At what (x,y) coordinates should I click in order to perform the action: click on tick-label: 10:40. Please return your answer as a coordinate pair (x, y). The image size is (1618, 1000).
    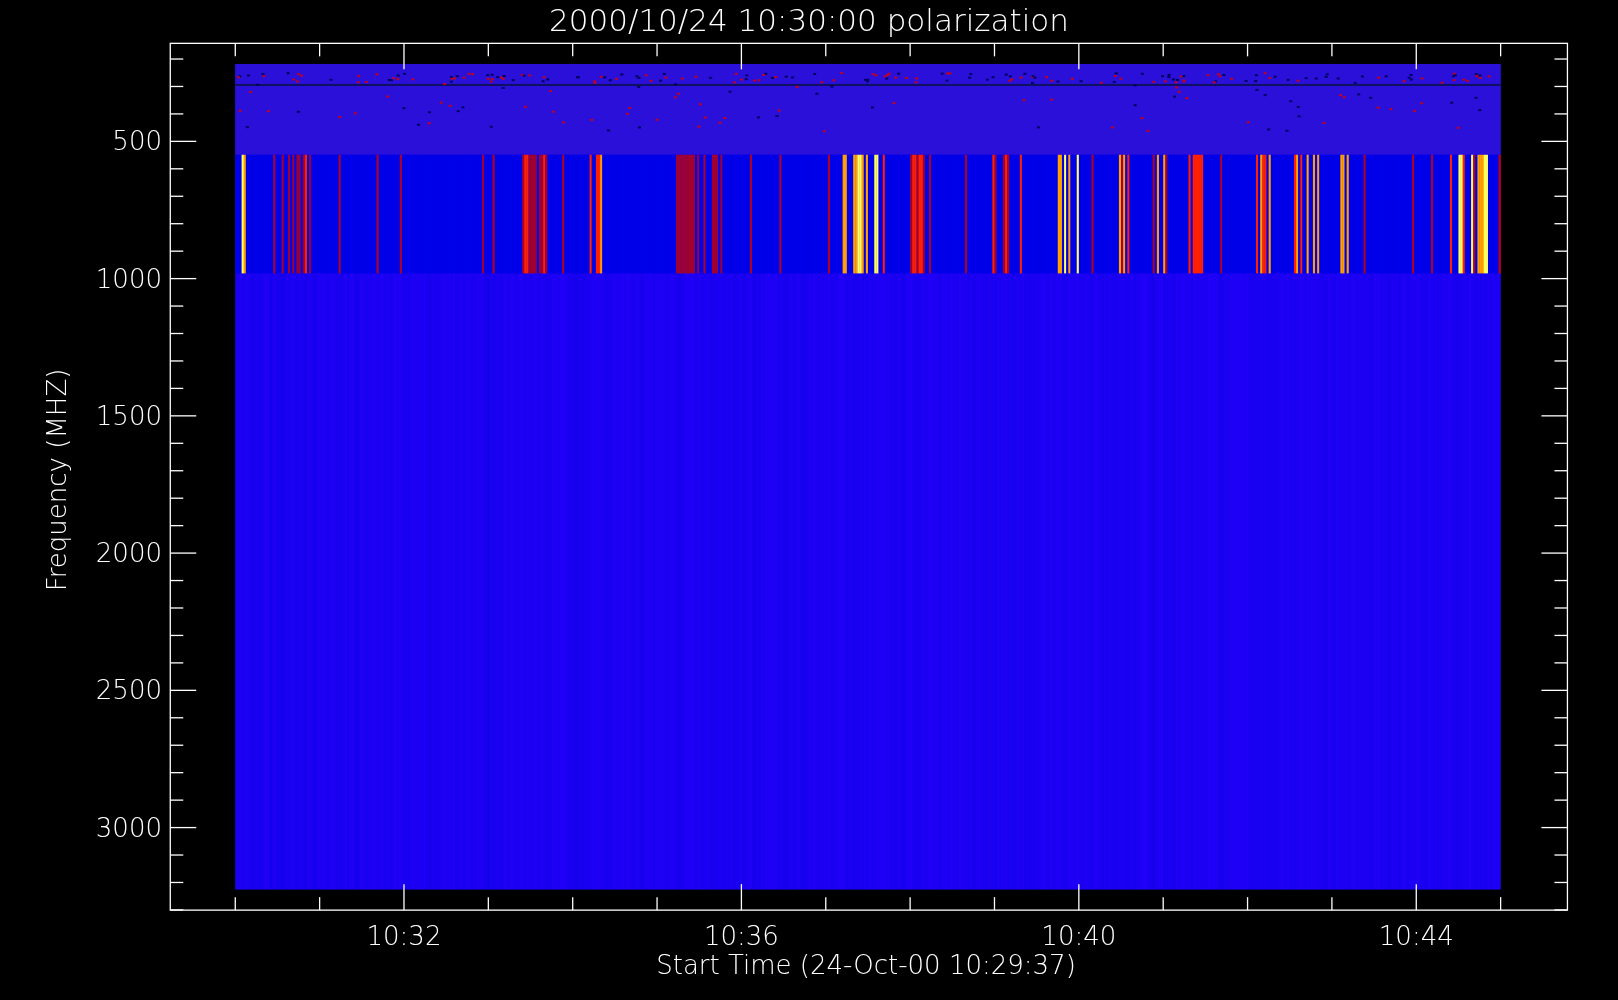
    Looking at the image, I should click on (1079, 936).